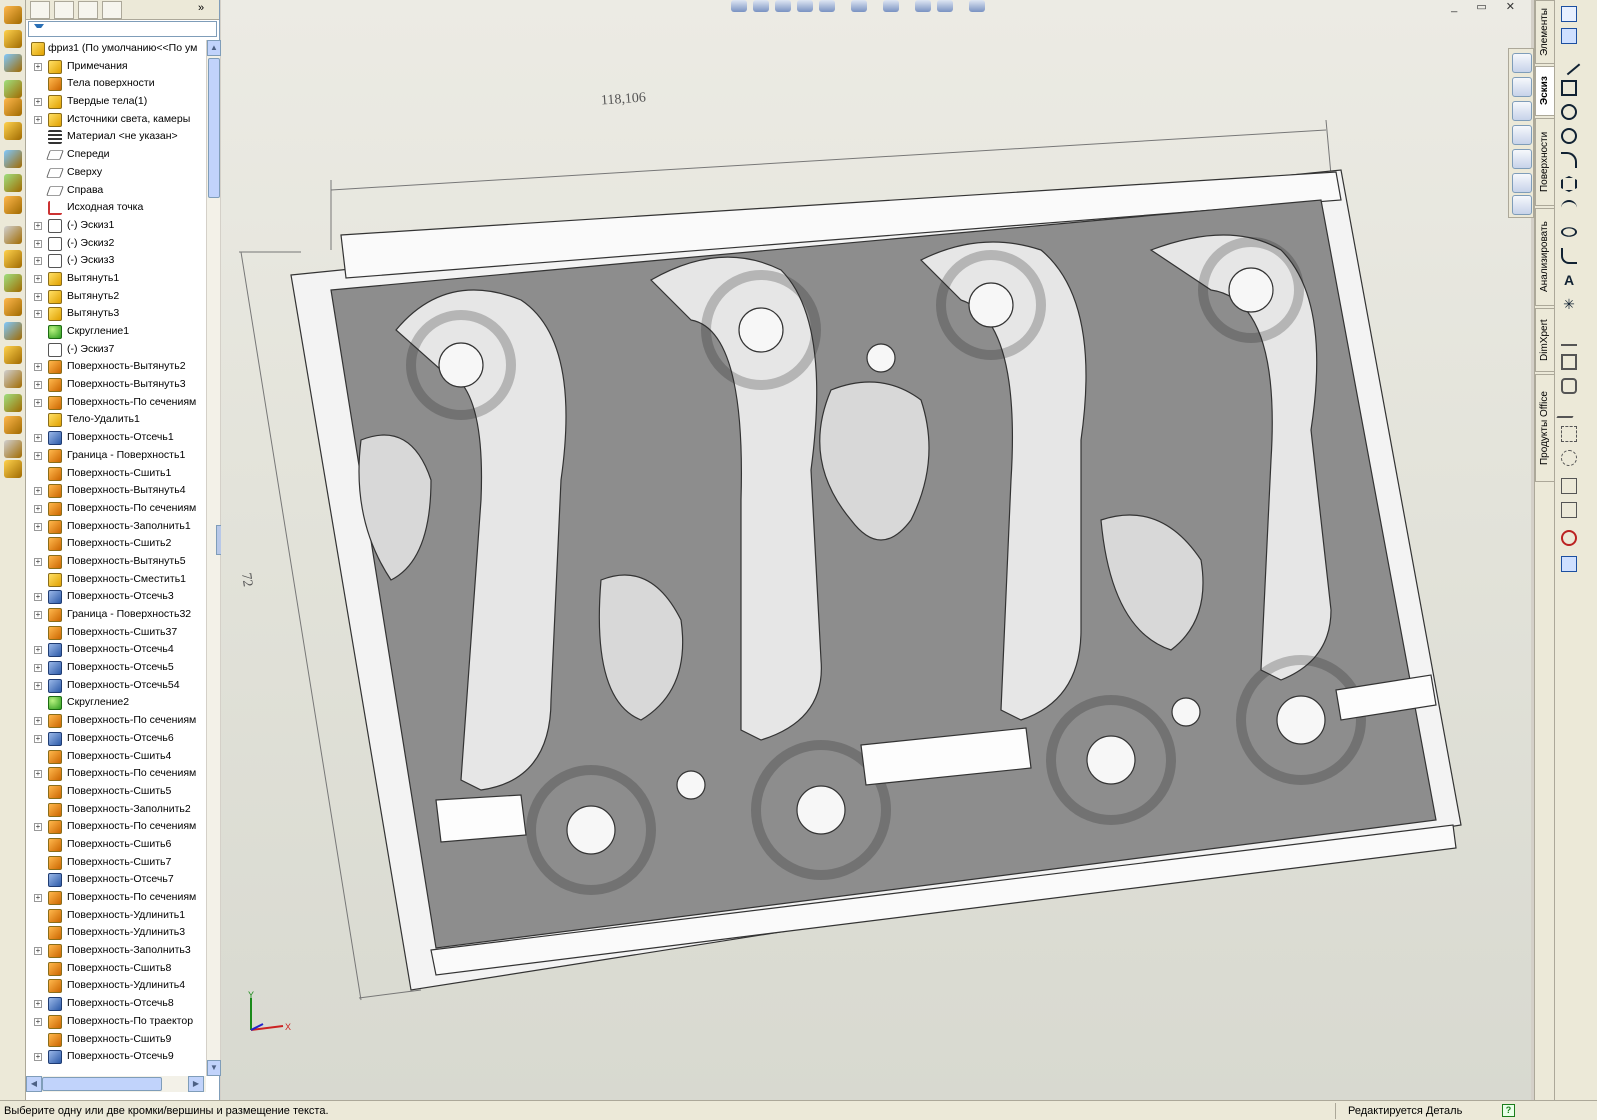 The height and width of the screenshot is (1120, 1597). What do you see at coordinates (1569, 362) in the screenshot?
I see `convert-entities-icon` at bounding box center [1569, 362].